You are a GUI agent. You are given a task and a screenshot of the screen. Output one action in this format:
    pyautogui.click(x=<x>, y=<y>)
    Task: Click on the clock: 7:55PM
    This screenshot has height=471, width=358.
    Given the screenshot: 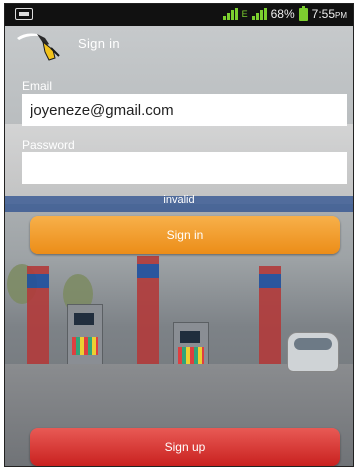 What is the action you would take?
    pyautogui.click(x=329, y=14)
    